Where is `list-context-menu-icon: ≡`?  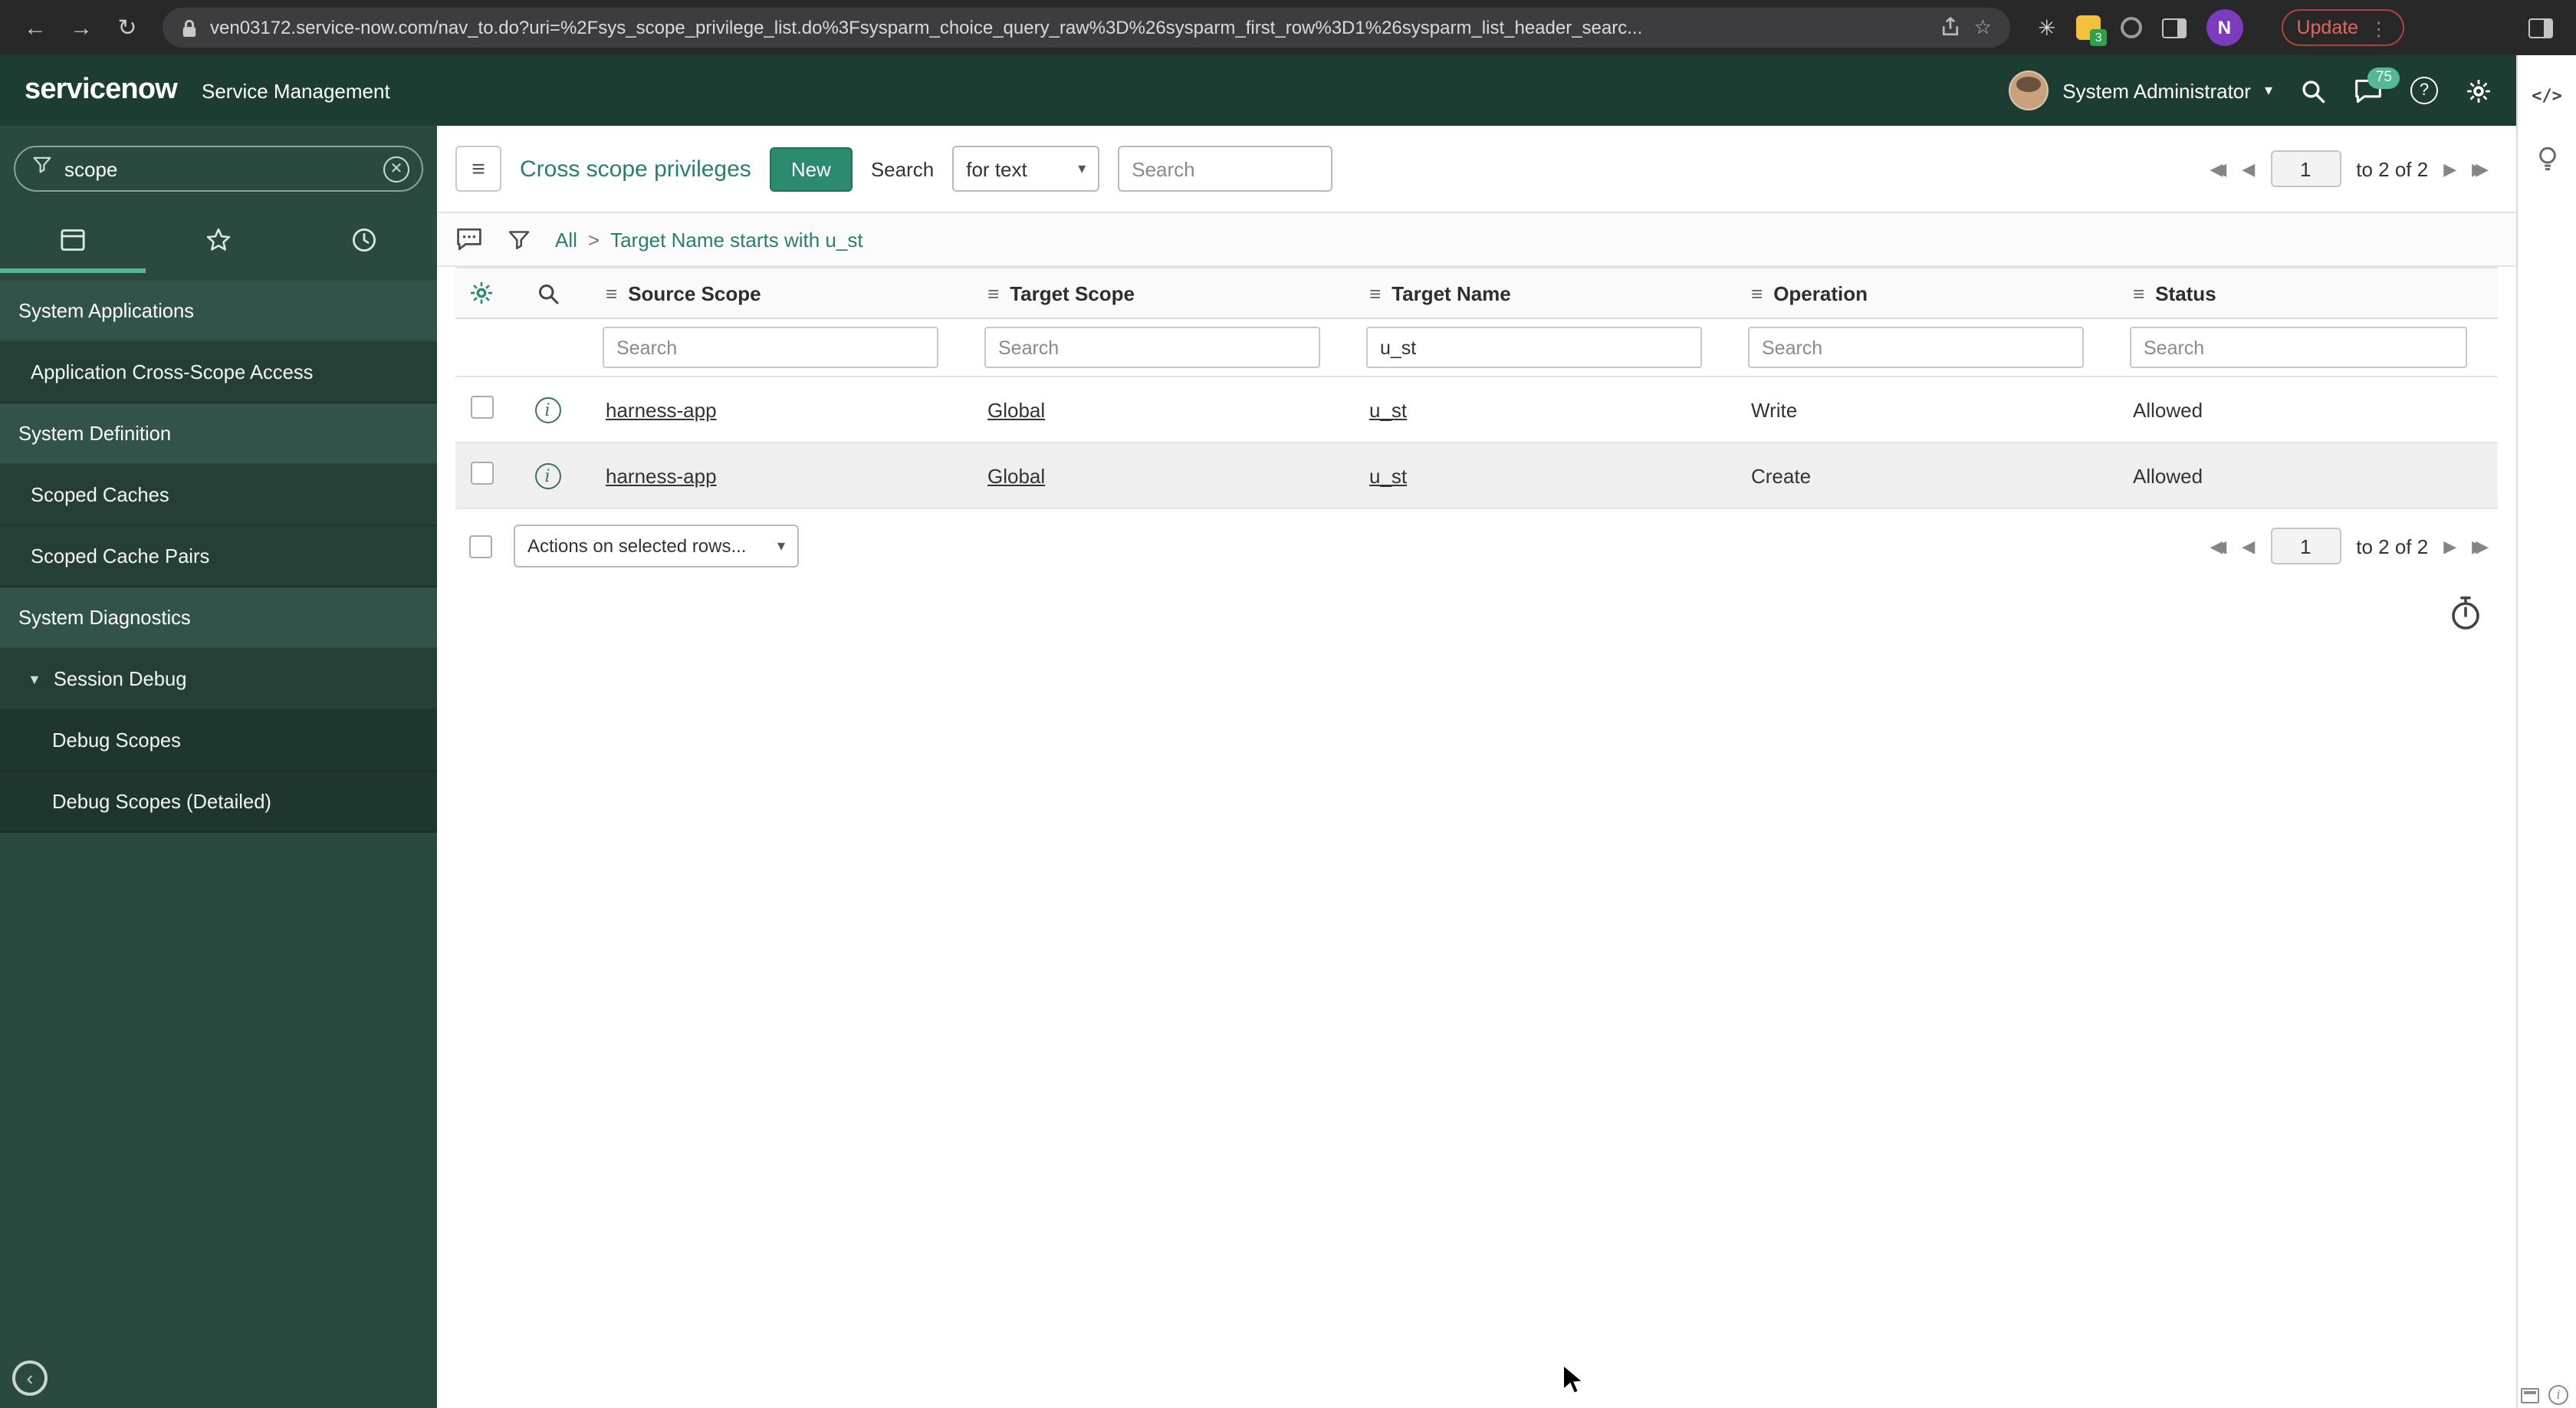 list-context-menu-icon: ≡ is located at coordinates (478, 169).